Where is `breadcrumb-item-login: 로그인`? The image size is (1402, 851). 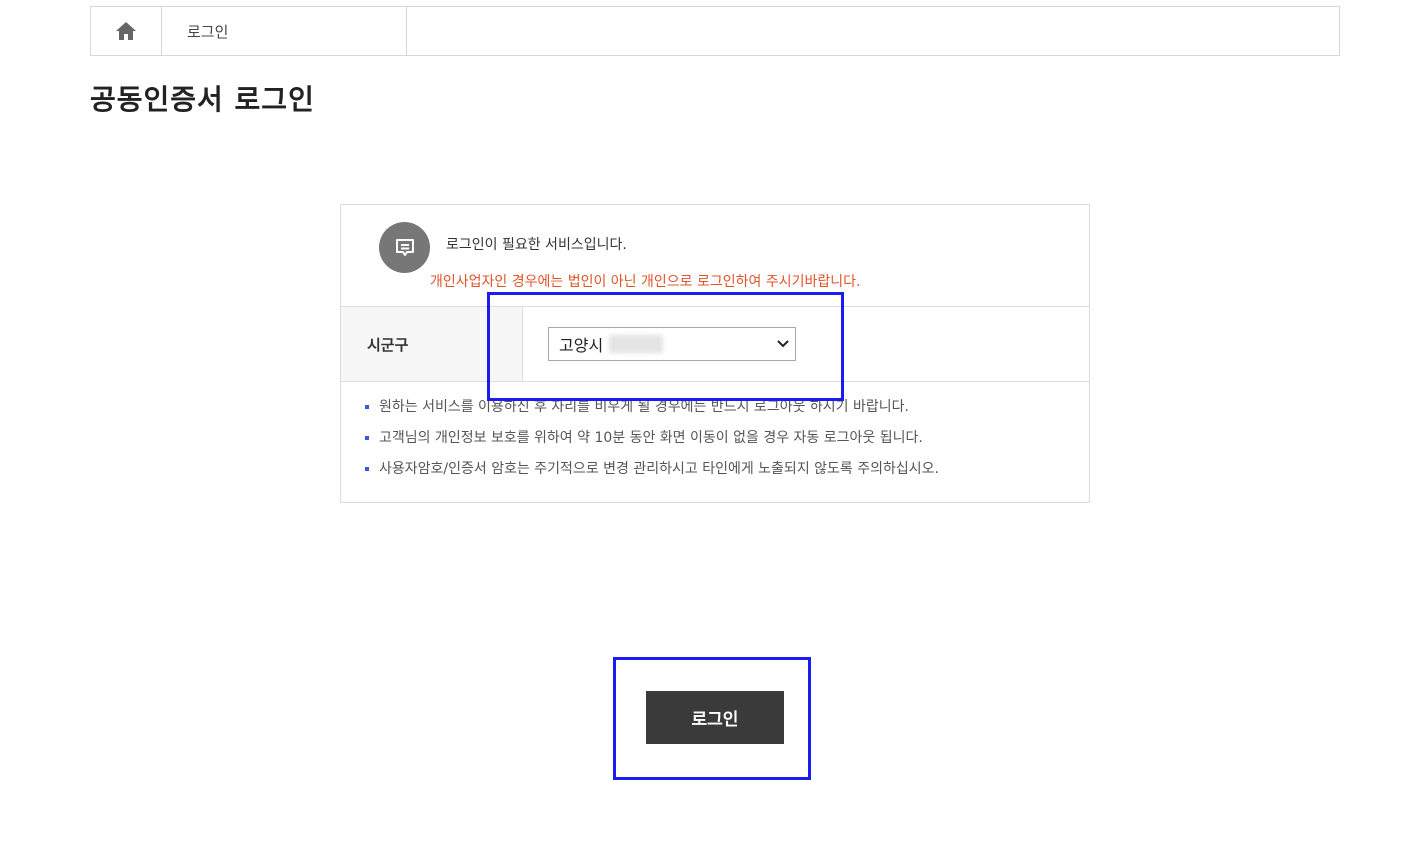
breadcrumb-item-login: 로그인 is located at coordinates (284, 31).